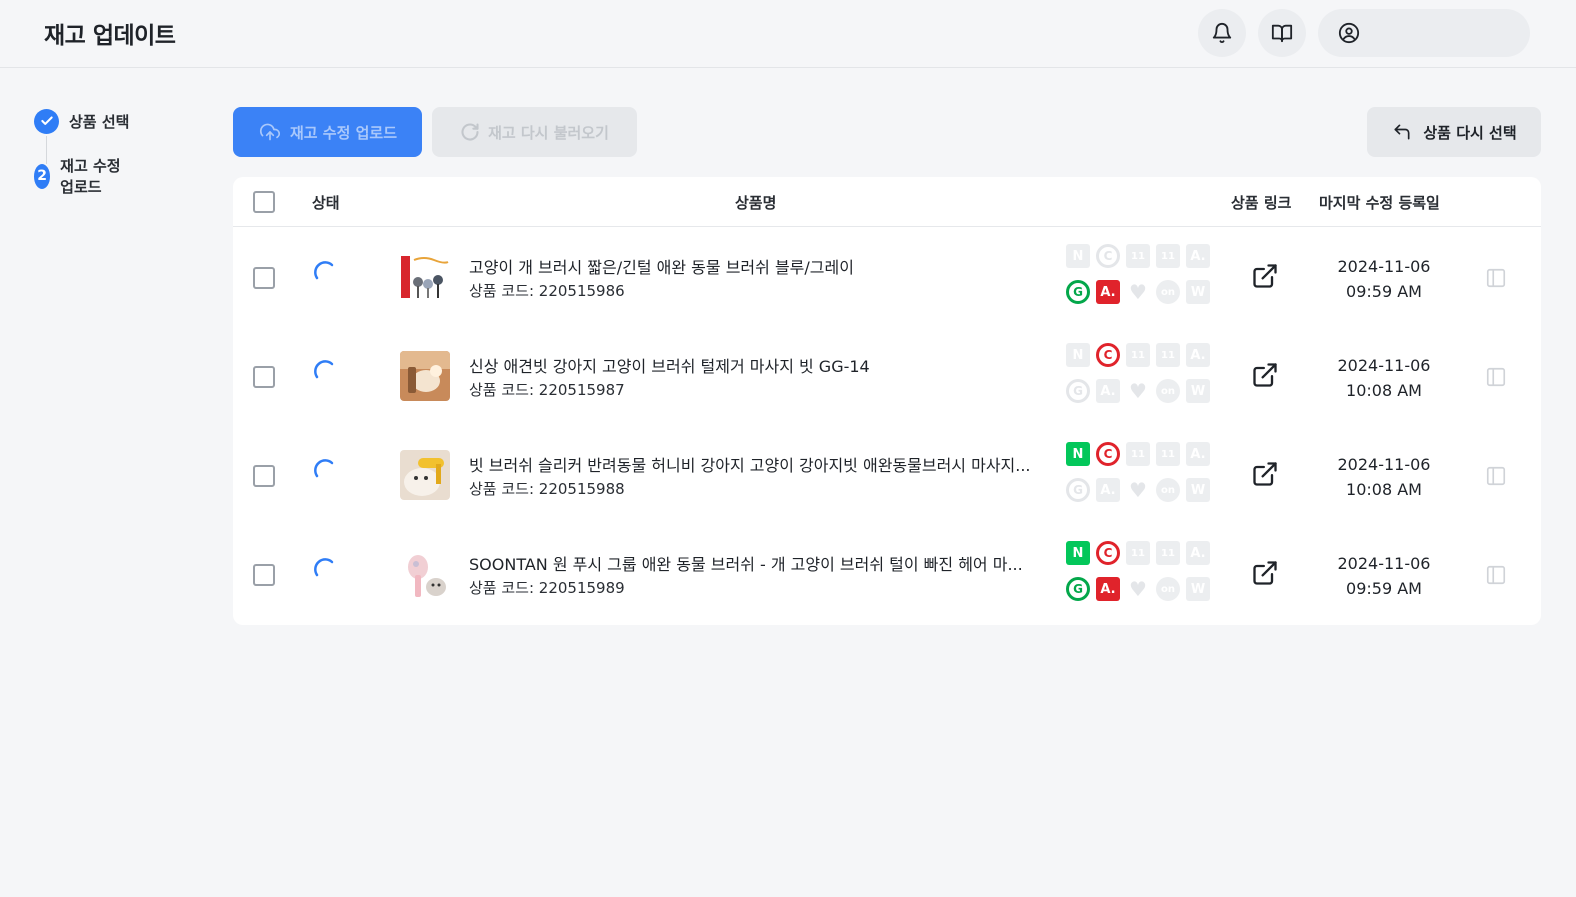 The height and width of the screenshot is (897, 1576). I want to click on last-modified-date: 2024-11-06 10:08 AM, so click(1384, 378).